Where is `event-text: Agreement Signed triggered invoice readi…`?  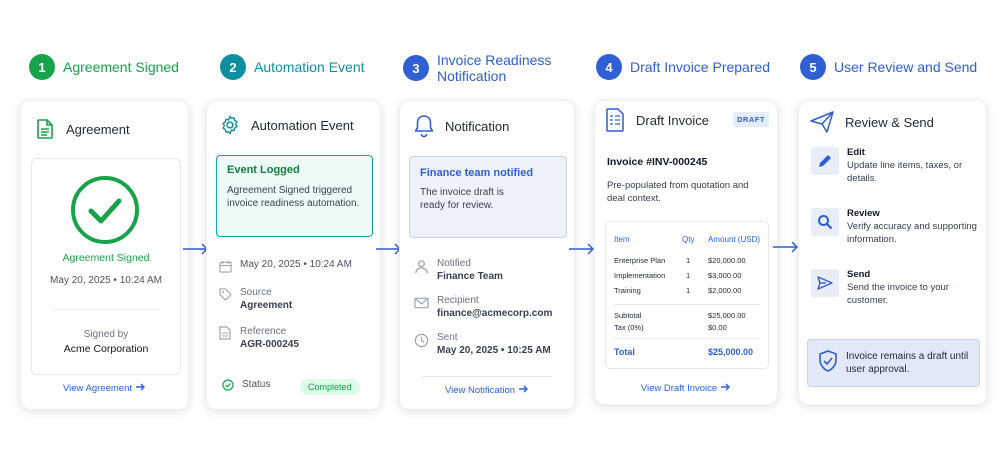 event-text: Agreement Signed triggered invoice readi… is located at coordinates (293, 197).